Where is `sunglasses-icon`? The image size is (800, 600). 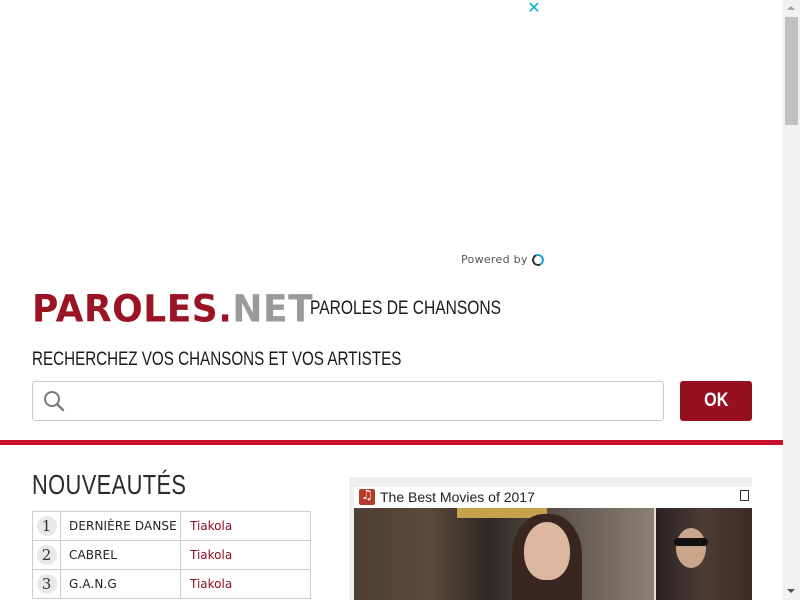 sunglasses-icon is located at coordinates (691, 542).